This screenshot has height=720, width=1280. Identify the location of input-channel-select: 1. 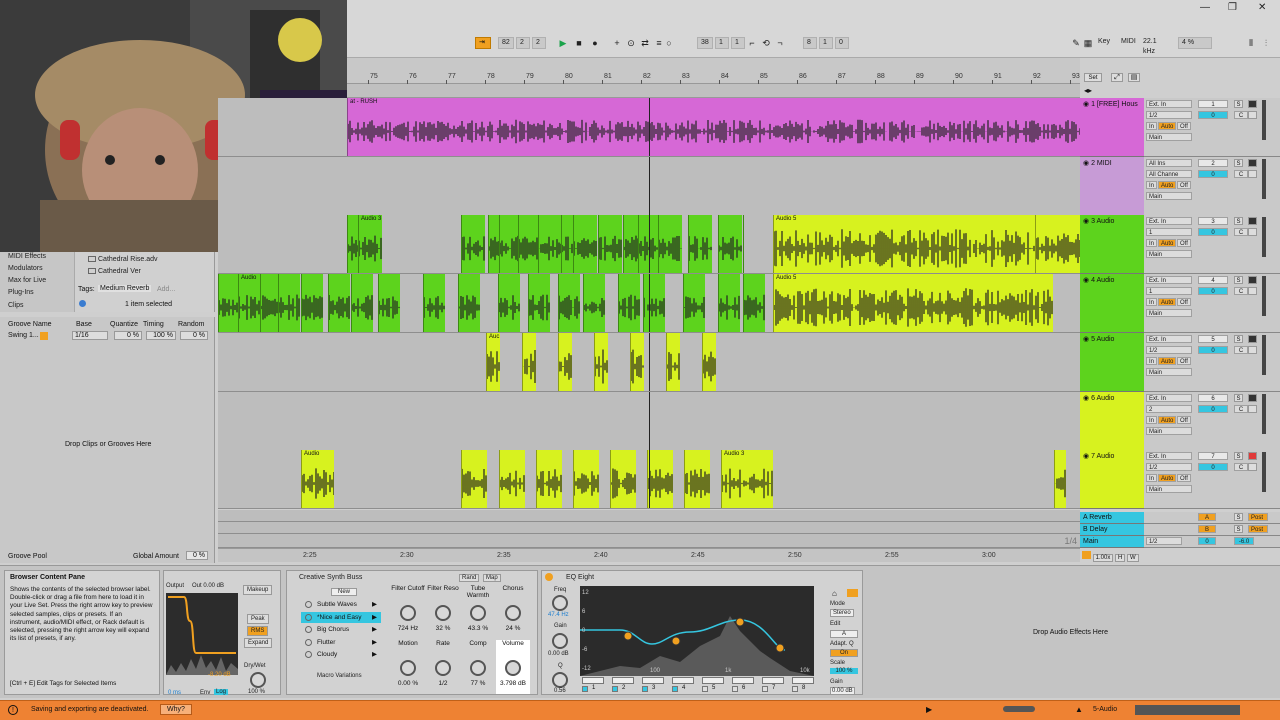
(1169, 291).